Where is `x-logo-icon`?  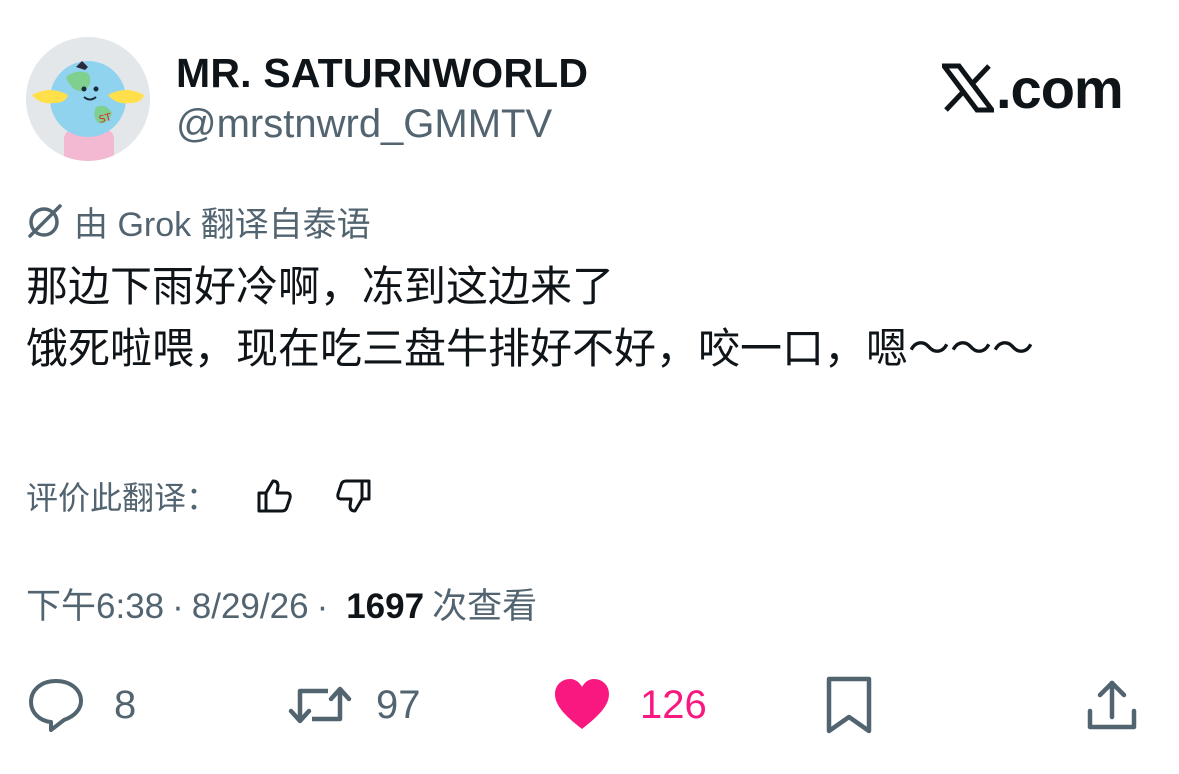 x-logo-icon is located at coordinates (968, 88).